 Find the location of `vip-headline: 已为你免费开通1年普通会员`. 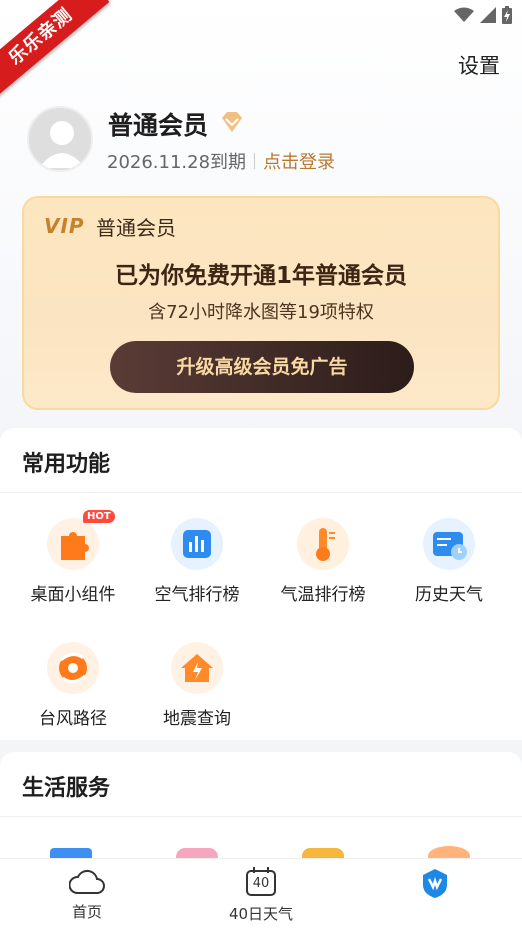

vip-headline: 已为你免费开通1年普通会员 is located at coordinates (260, 276).